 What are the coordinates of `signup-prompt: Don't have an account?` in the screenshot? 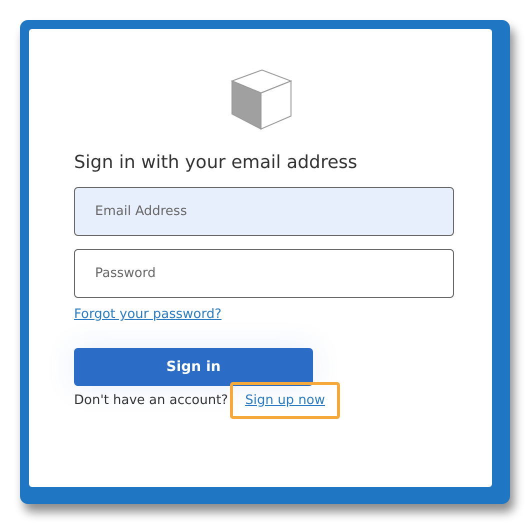 It's located at (151, 400).